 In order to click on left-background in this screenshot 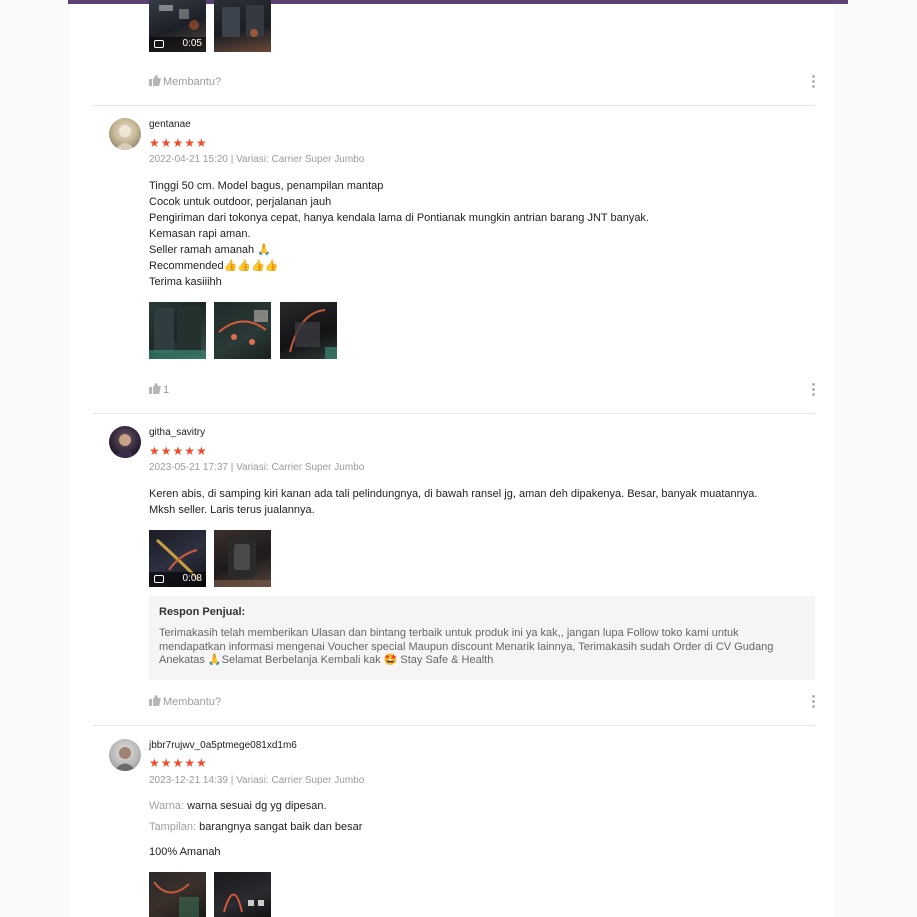, I will do `click(35, 458)`.